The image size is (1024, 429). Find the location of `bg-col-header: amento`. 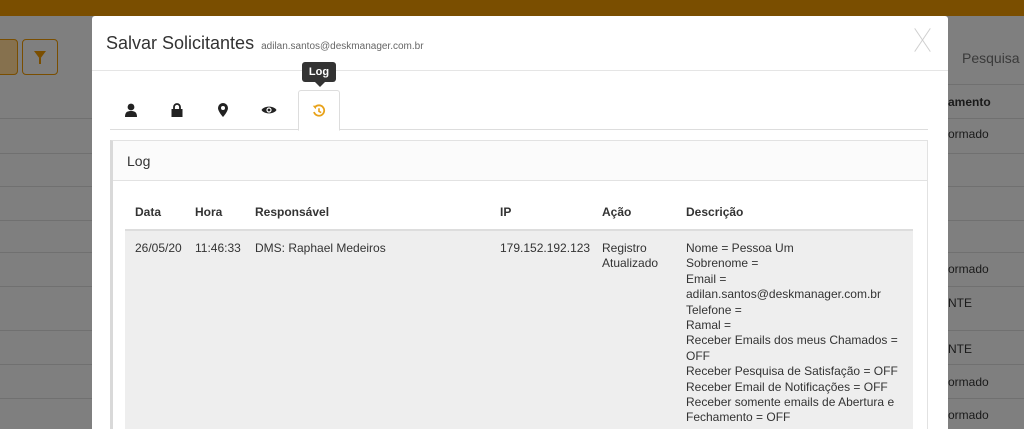

bg-col-header: amento is located at coordinates (969, 102).